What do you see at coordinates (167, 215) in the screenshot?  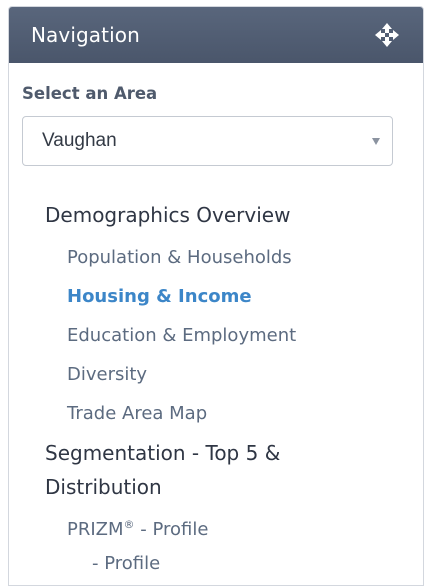 I see `nav-demographics-overview: Demographics Overview` at bounding box center [167, 215].